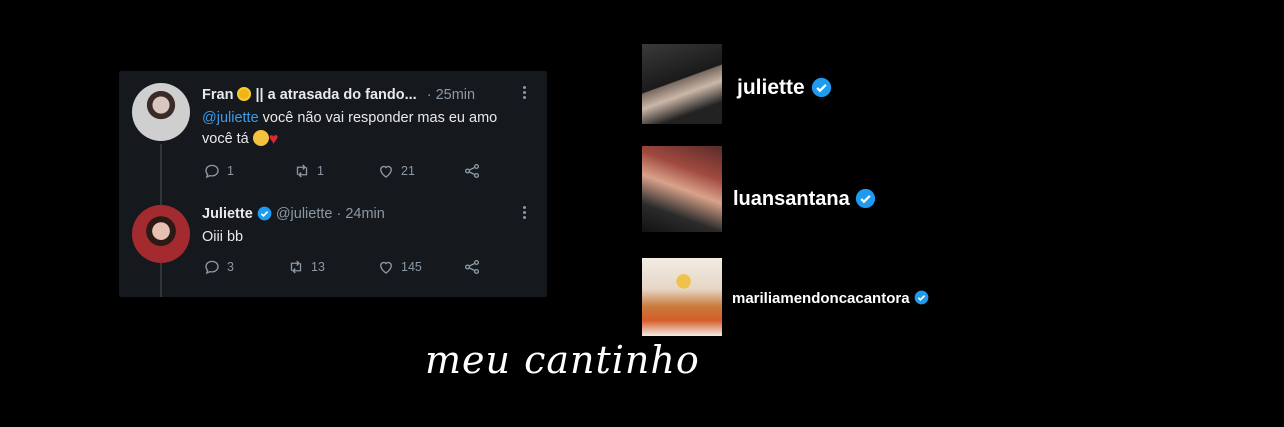  I want to click on tweet-2-display-name: Juliette, so click(227, 214).